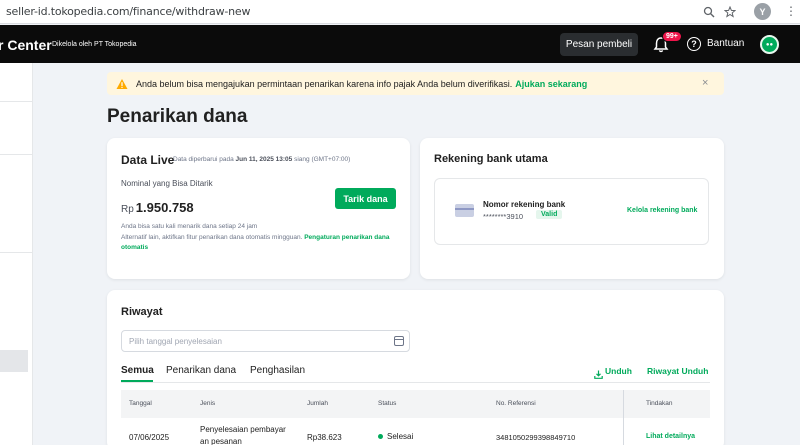  Describe the element at coordinates (317, 403) in the screenshot. I see `column-header: Jumlah` at that location.